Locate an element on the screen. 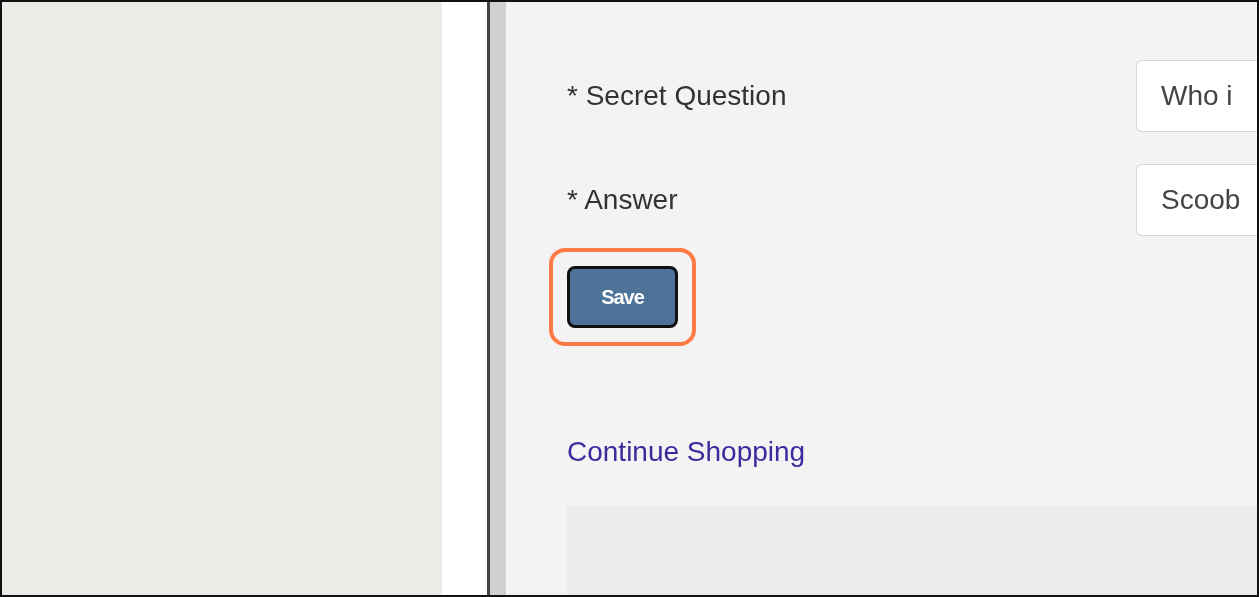 Image resolution: width=1259 pixels, height=597 pixels. save-button: Save is located at coordinates (622, 297).